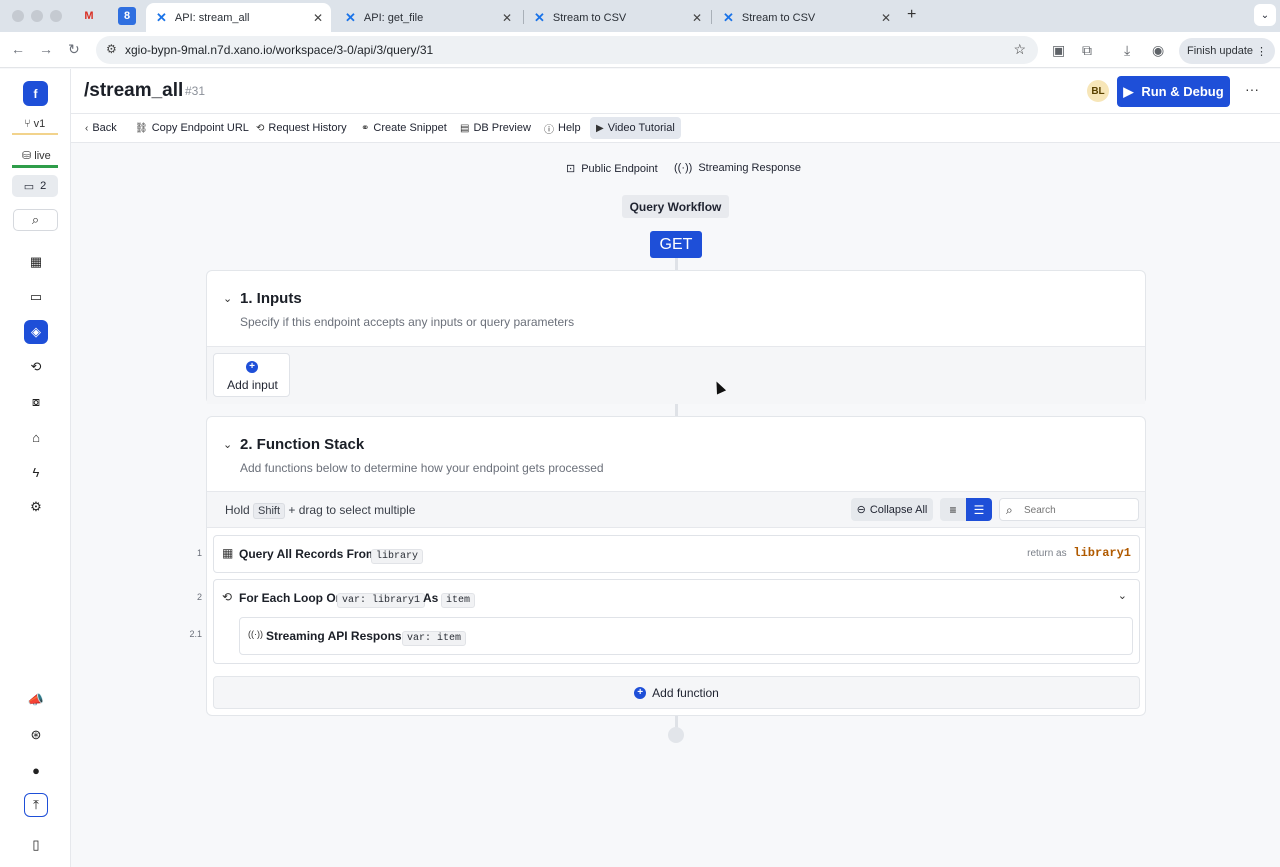  I want to click on function-search: ⌕, so click(1069, 509).